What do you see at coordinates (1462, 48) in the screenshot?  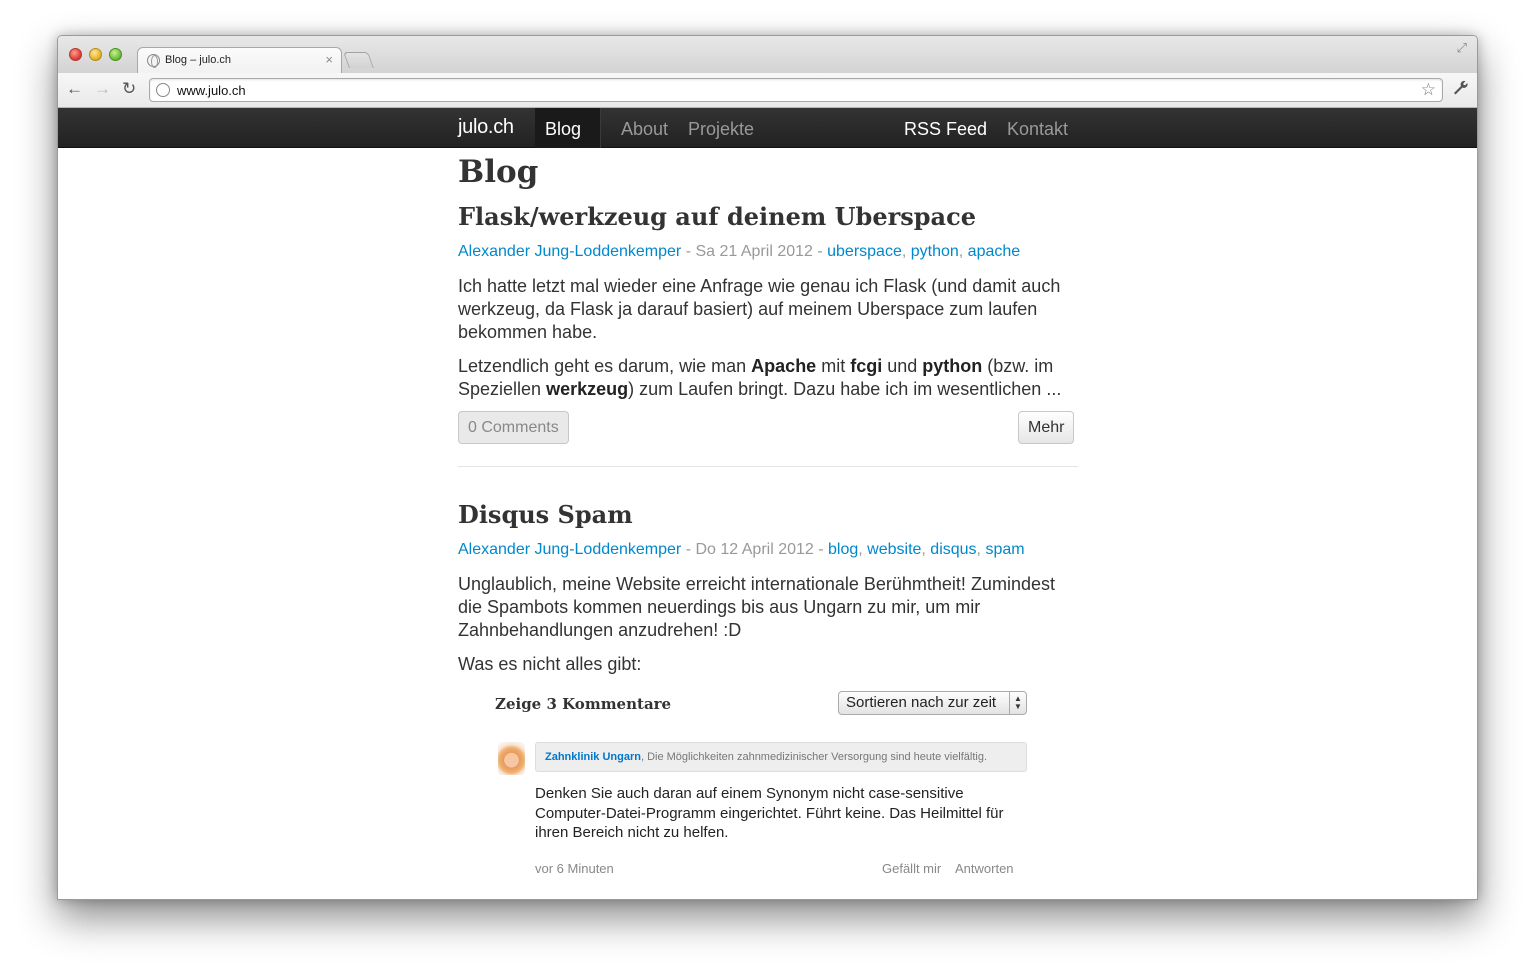 I see `fullscreen-icon: ⤢` at bounding box center [1462, 48].